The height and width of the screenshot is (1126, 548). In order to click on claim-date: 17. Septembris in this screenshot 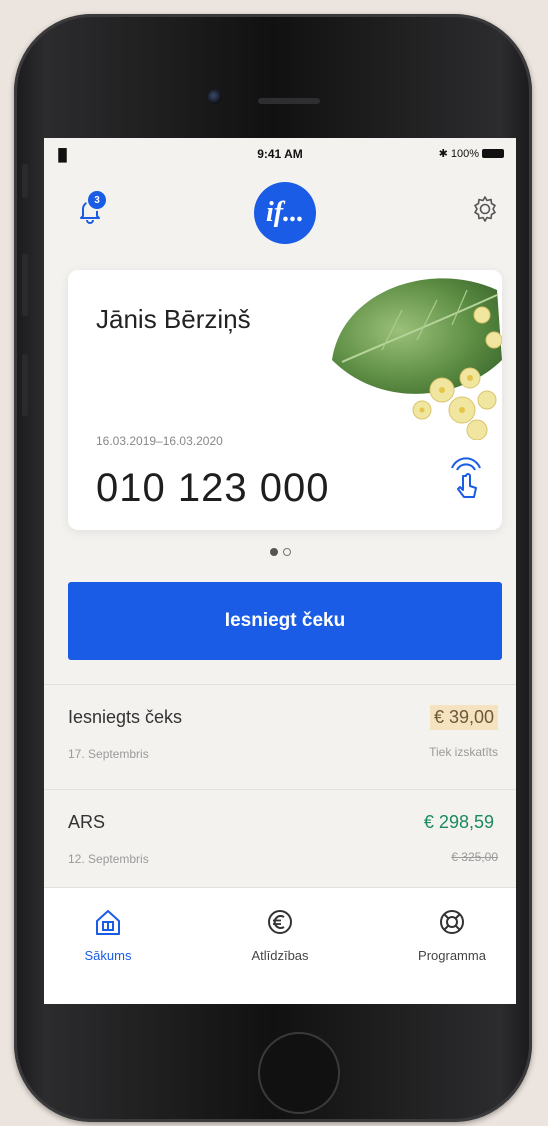, I will do `click(108, 754)`.